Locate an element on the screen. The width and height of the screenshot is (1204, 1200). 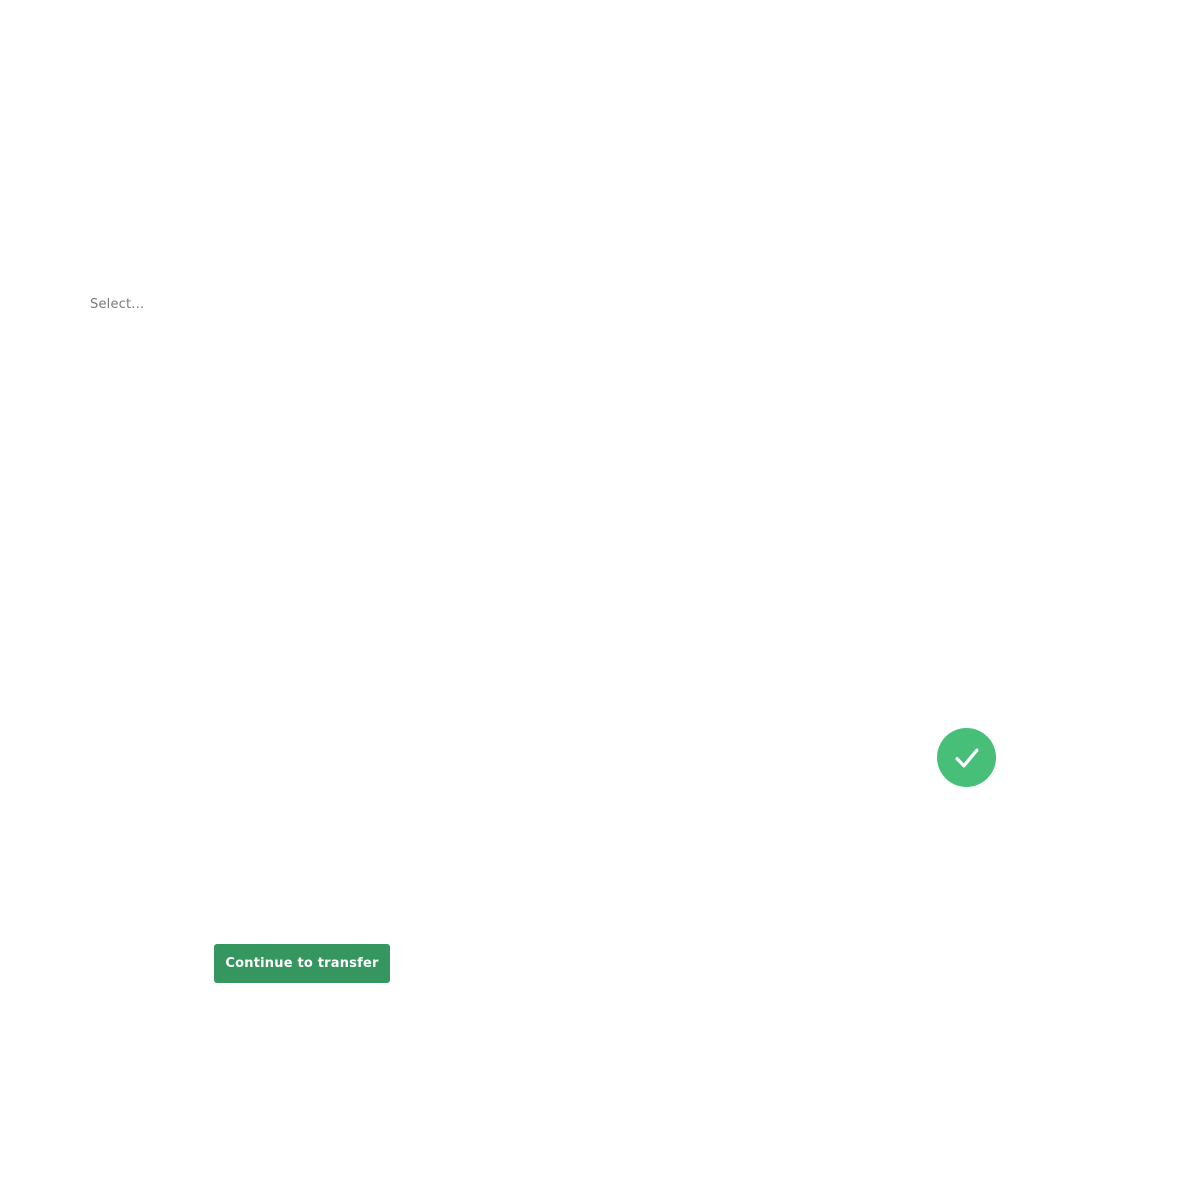
continue-to-transfer-button: Continue to transfer is located at coordinates (302, 963).